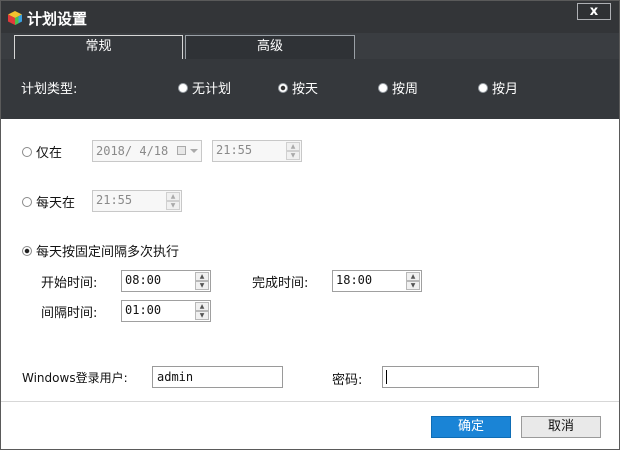 The height and width of the screenshot is (450, 620). I want to click on close-button: x, so click(594, 11).